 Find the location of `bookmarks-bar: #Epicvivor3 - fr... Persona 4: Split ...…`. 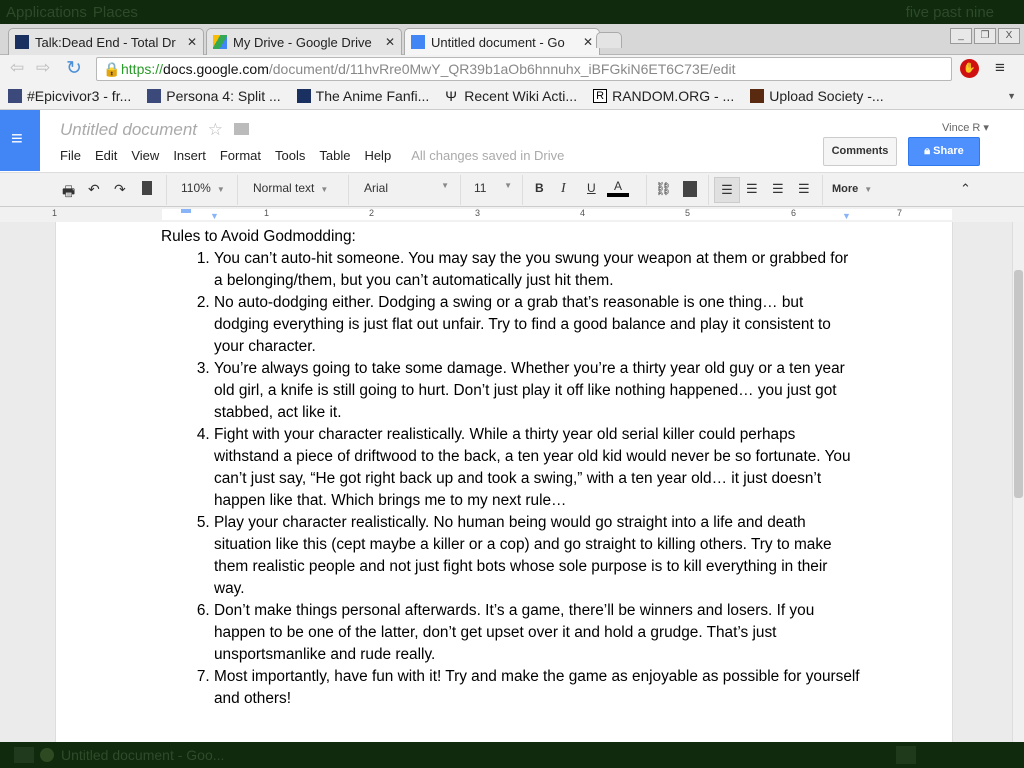

bookmarks-bar: #Epicvivor3 - fr... Persona 4: Split ...… is located at coordinates (512, 96).